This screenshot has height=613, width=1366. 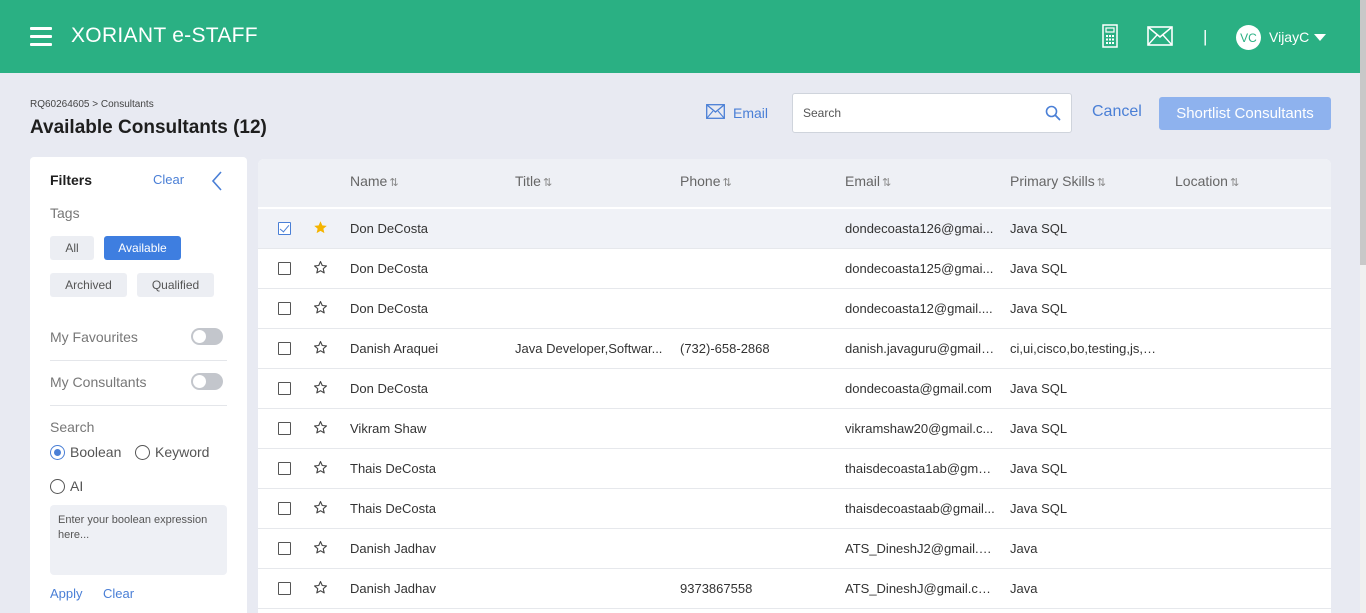 What do you see at coordinates (72, 248) in the screenshot?
I see `tag-all: All` at bounding box center [72, 248].